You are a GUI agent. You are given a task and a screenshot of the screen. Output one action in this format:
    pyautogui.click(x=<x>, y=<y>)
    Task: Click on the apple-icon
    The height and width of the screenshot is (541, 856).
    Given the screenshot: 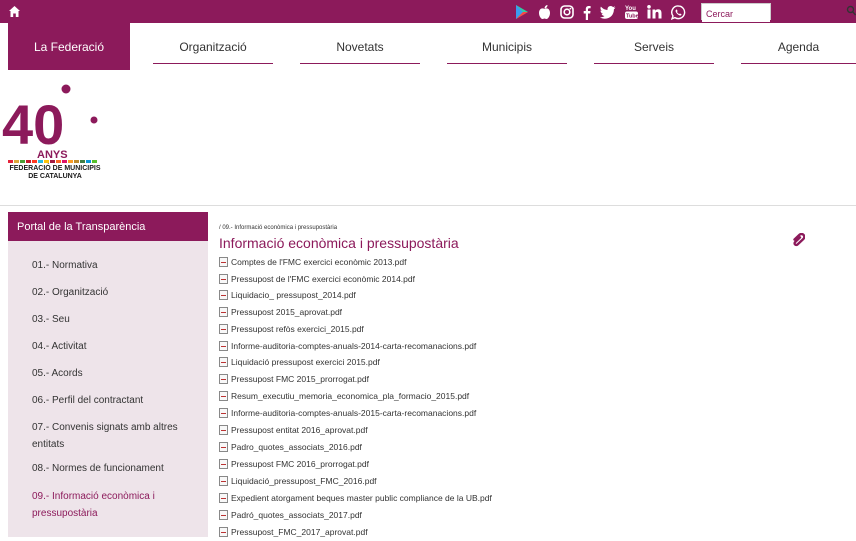 What is the action you would take?
    pyautogui.click(x=544, y=12)
    